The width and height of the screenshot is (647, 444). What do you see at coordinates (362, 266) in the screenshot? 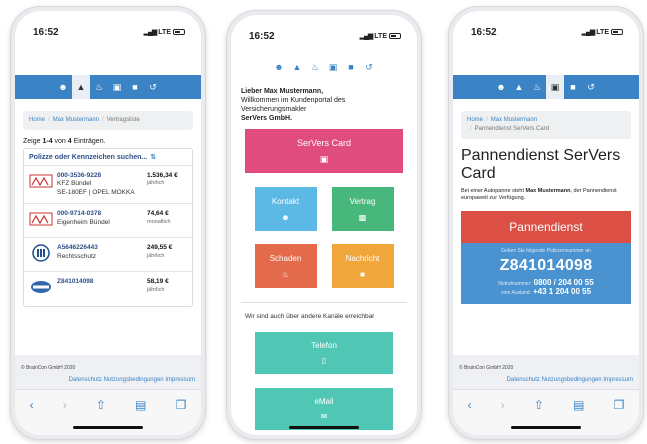
I see `nachricht-button: Nachricht ■` at bounding box center [362, 266].